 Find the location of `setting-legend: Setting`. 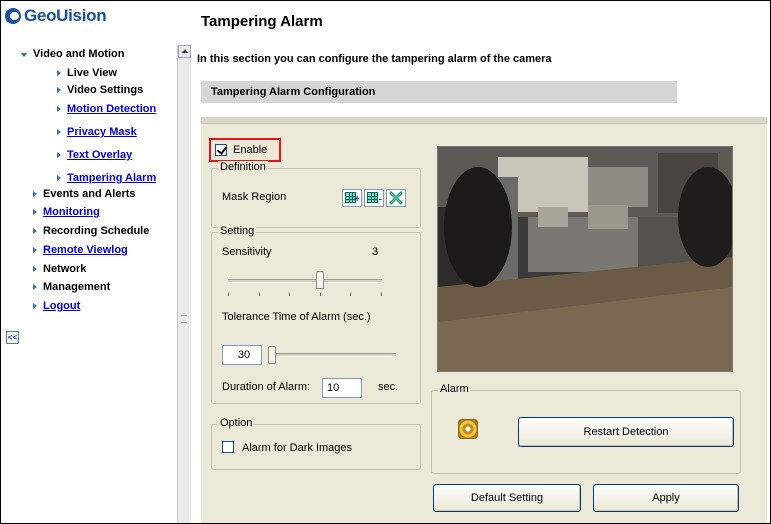

setting-legend: Setting is located at coordinates (237, 231).